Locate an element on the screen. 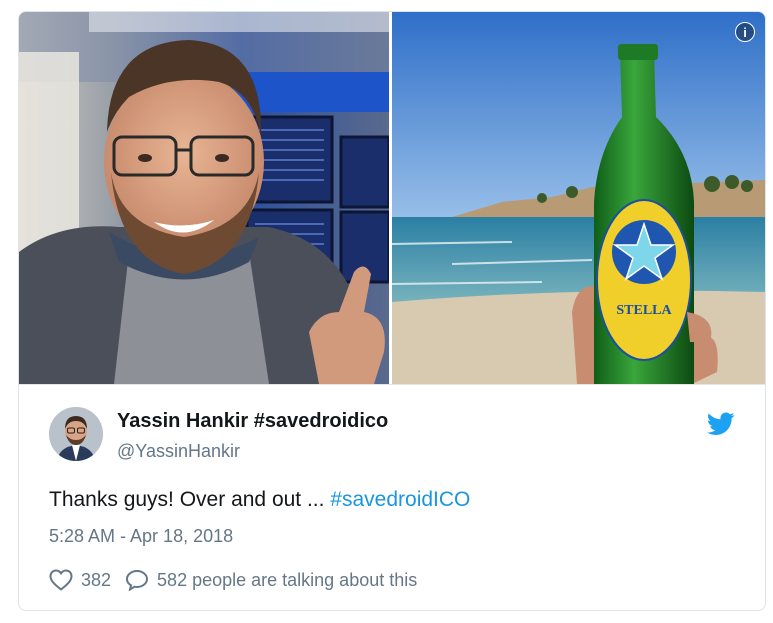 The height and width of the screenshot is (623, 773). avatar is located at coordinates (76, 434).